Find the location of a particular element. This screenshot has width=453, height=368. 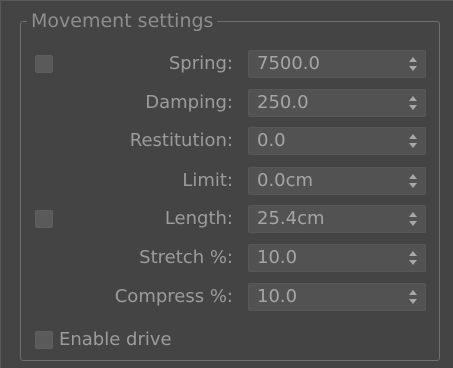

restitution-value: 0.0 is located at coordinates (271, 141).